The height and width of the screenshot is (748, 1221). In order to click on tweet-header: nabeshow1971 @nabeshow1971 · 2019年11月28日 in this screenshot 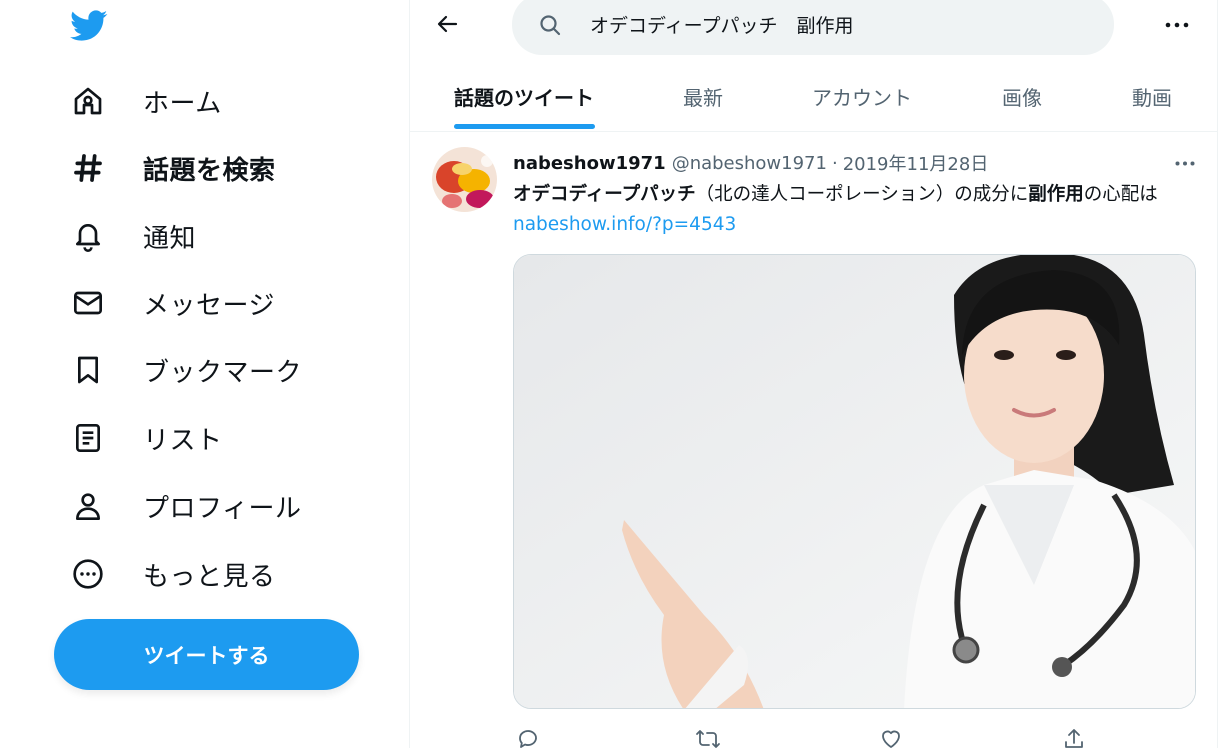, I will do `click(750, 163)`.